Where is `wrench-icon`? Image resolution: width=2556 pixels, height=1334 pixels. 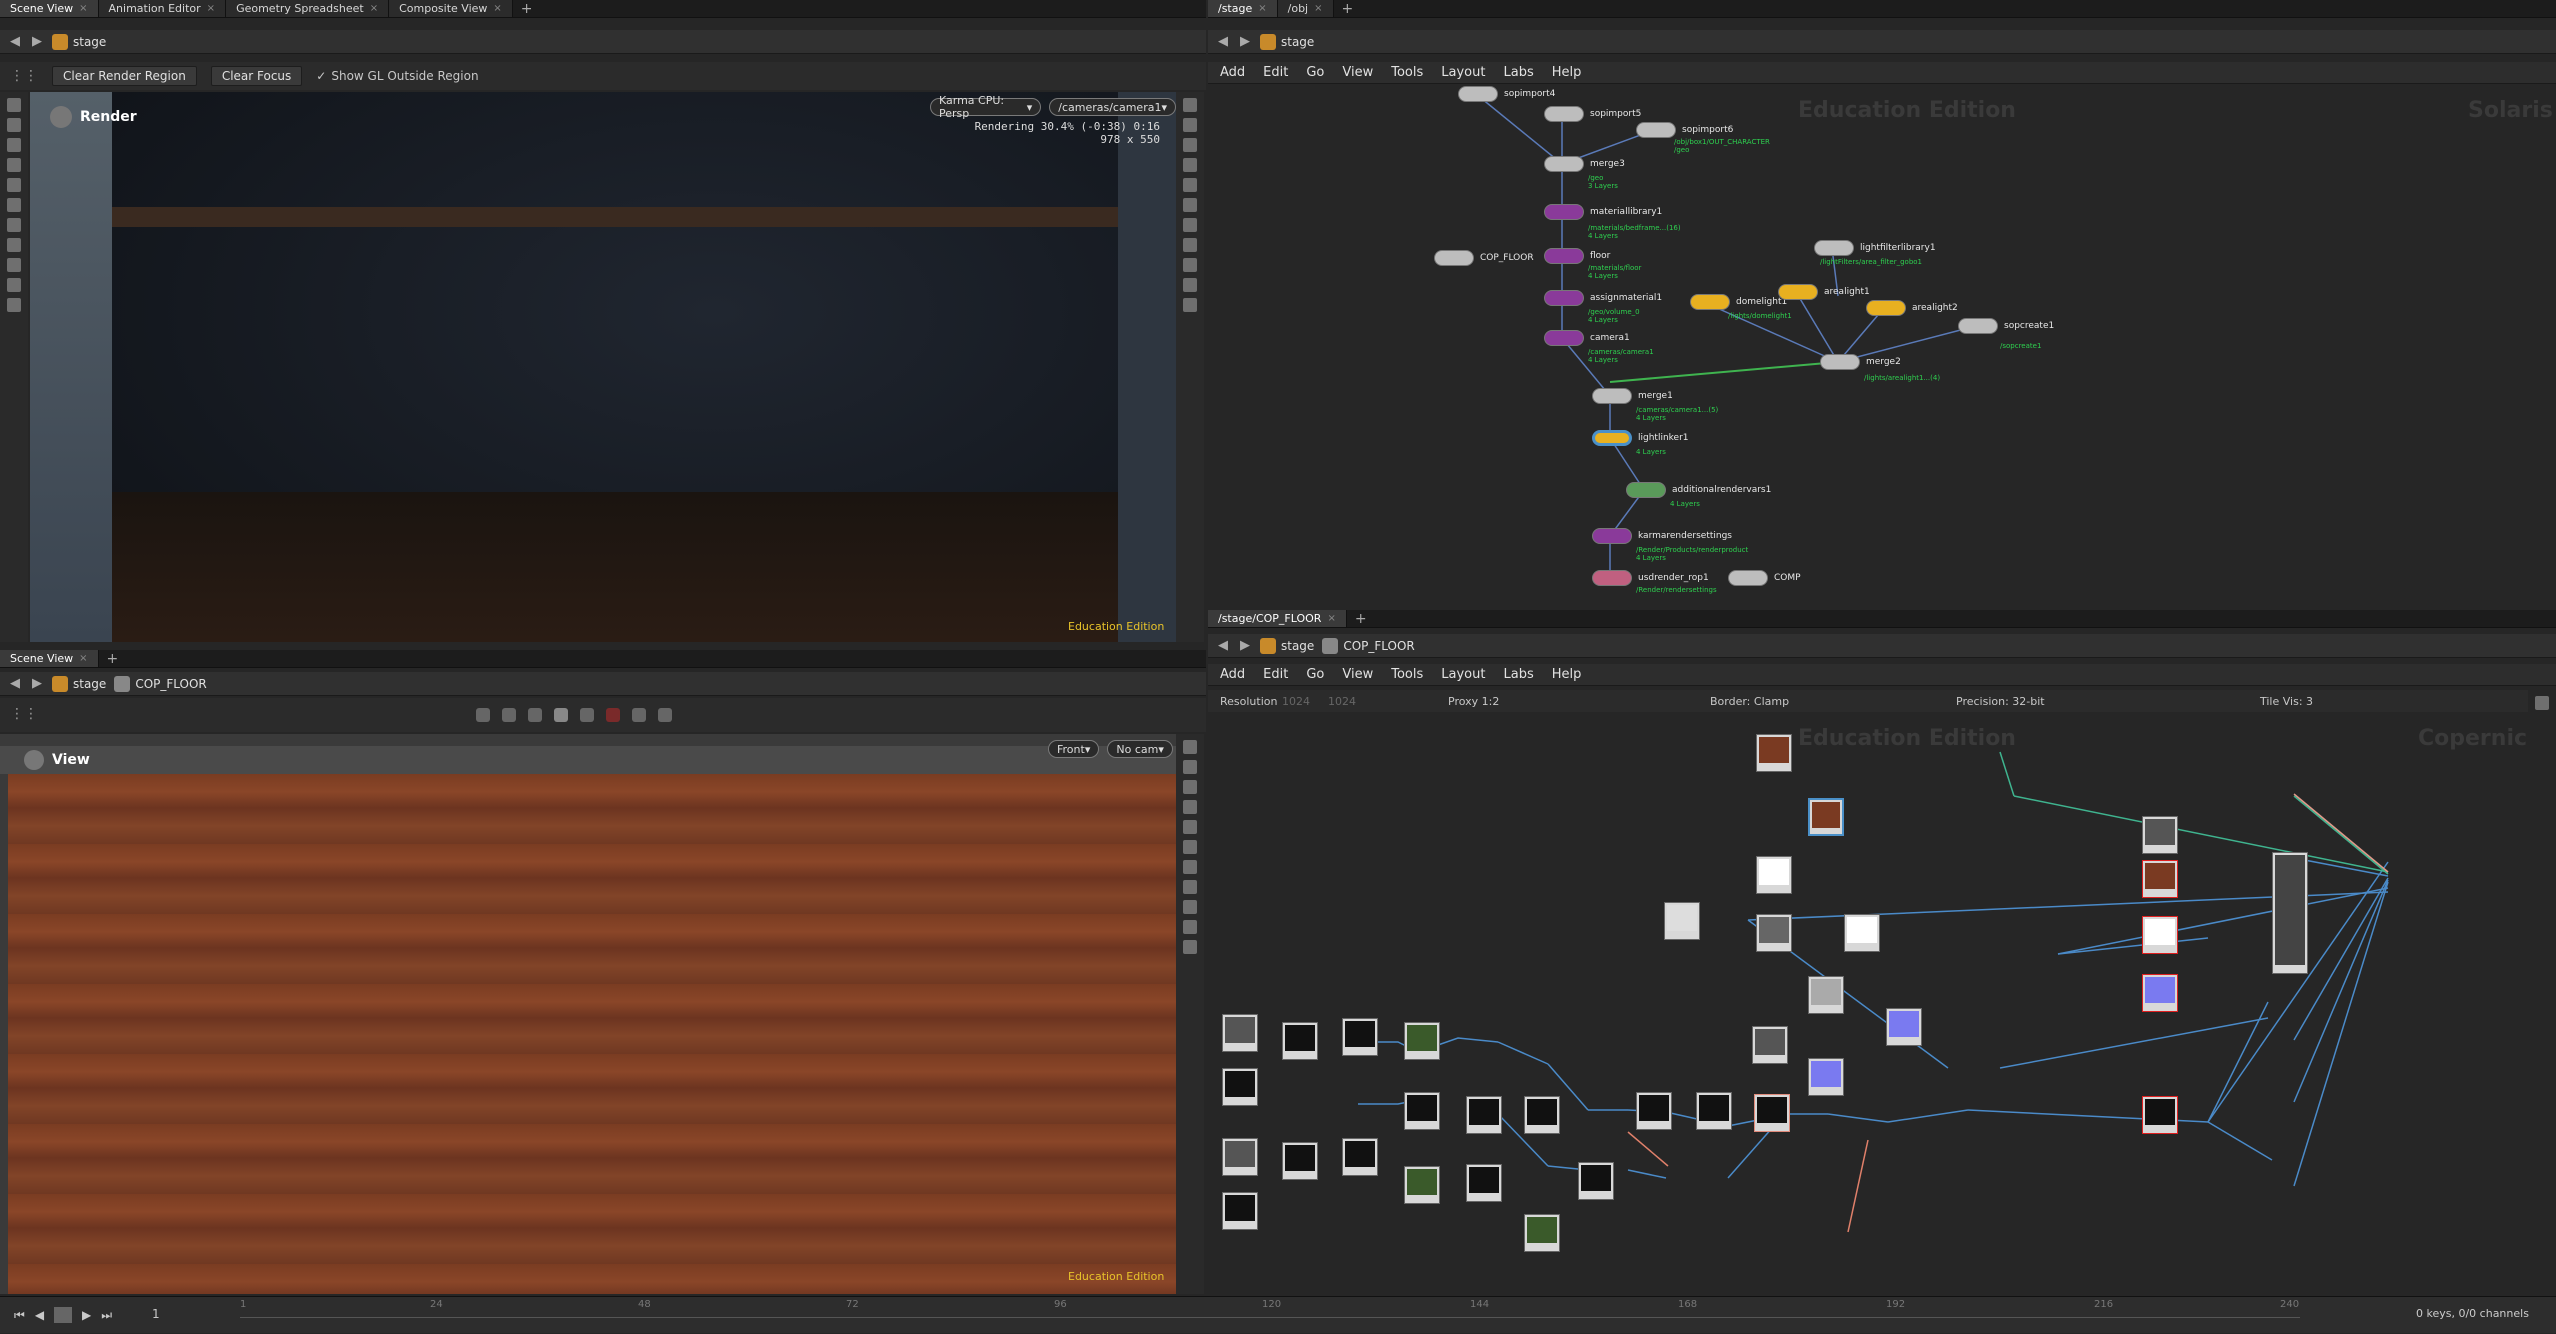 wrench-icon is located at coordinates (2542, 703).